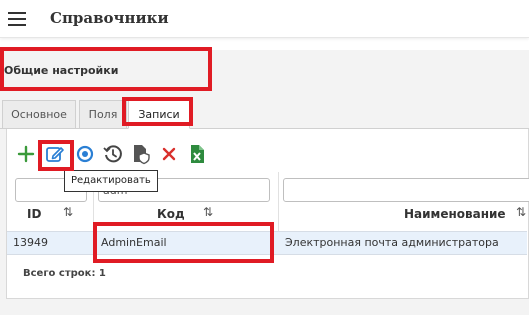 The image size is (529, 315). I want to click on hamburger-icon, so click(17, 19).